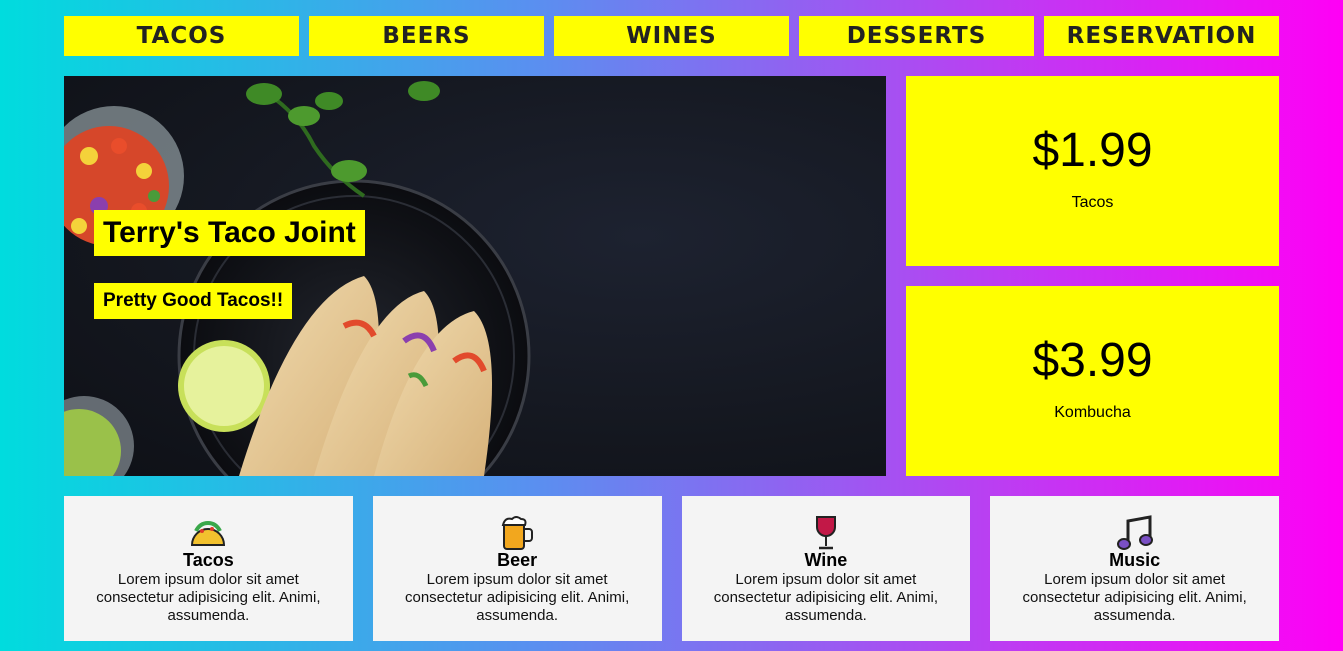 This screenshot has height=651, width=1343. I want to click on nav-beers: BEERS, so click(426, 36).